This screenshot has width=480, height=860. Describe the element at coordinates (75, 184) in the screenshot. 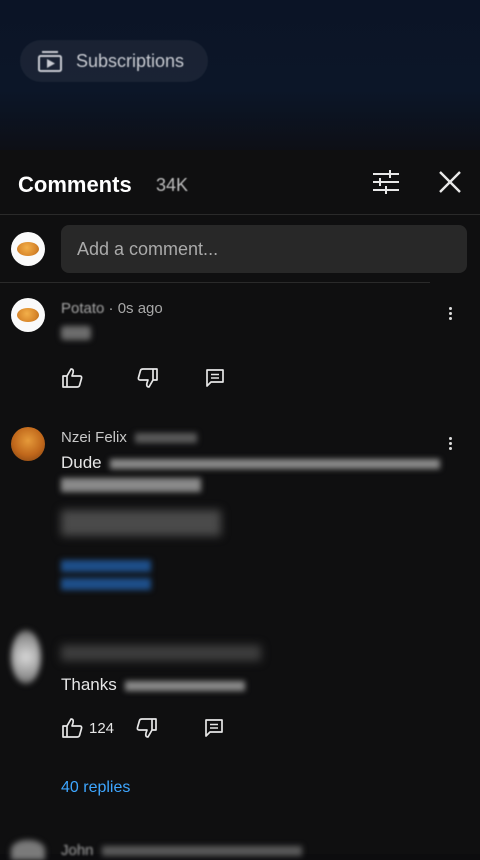

I see `comments-title: Comments` at that location.